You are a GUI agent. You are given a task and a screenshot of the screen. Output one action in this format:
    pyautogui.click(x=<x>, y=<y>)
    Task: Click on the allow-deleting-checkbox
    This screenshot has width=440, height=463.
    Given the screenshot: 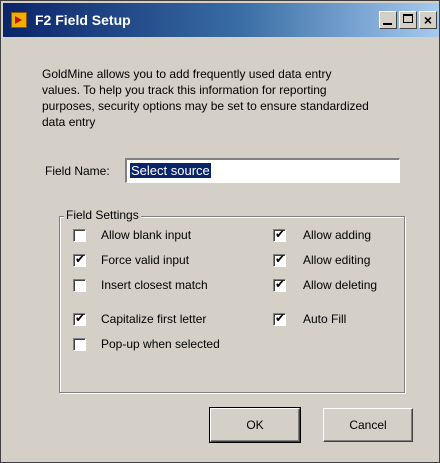 What is the action you would take?
    pyautogui.click(x=279, y=284)
    